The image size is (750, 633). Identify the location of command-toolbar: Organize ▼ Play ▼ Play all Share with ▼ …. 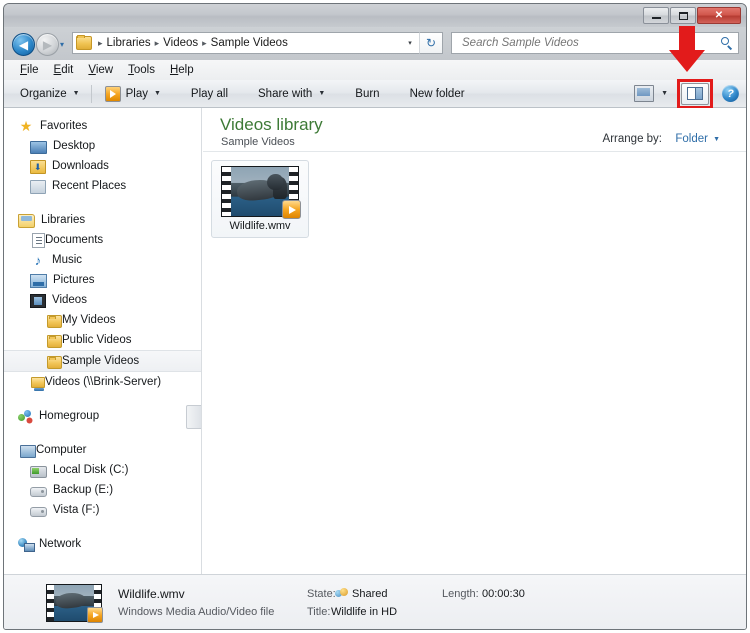
(375, 93).